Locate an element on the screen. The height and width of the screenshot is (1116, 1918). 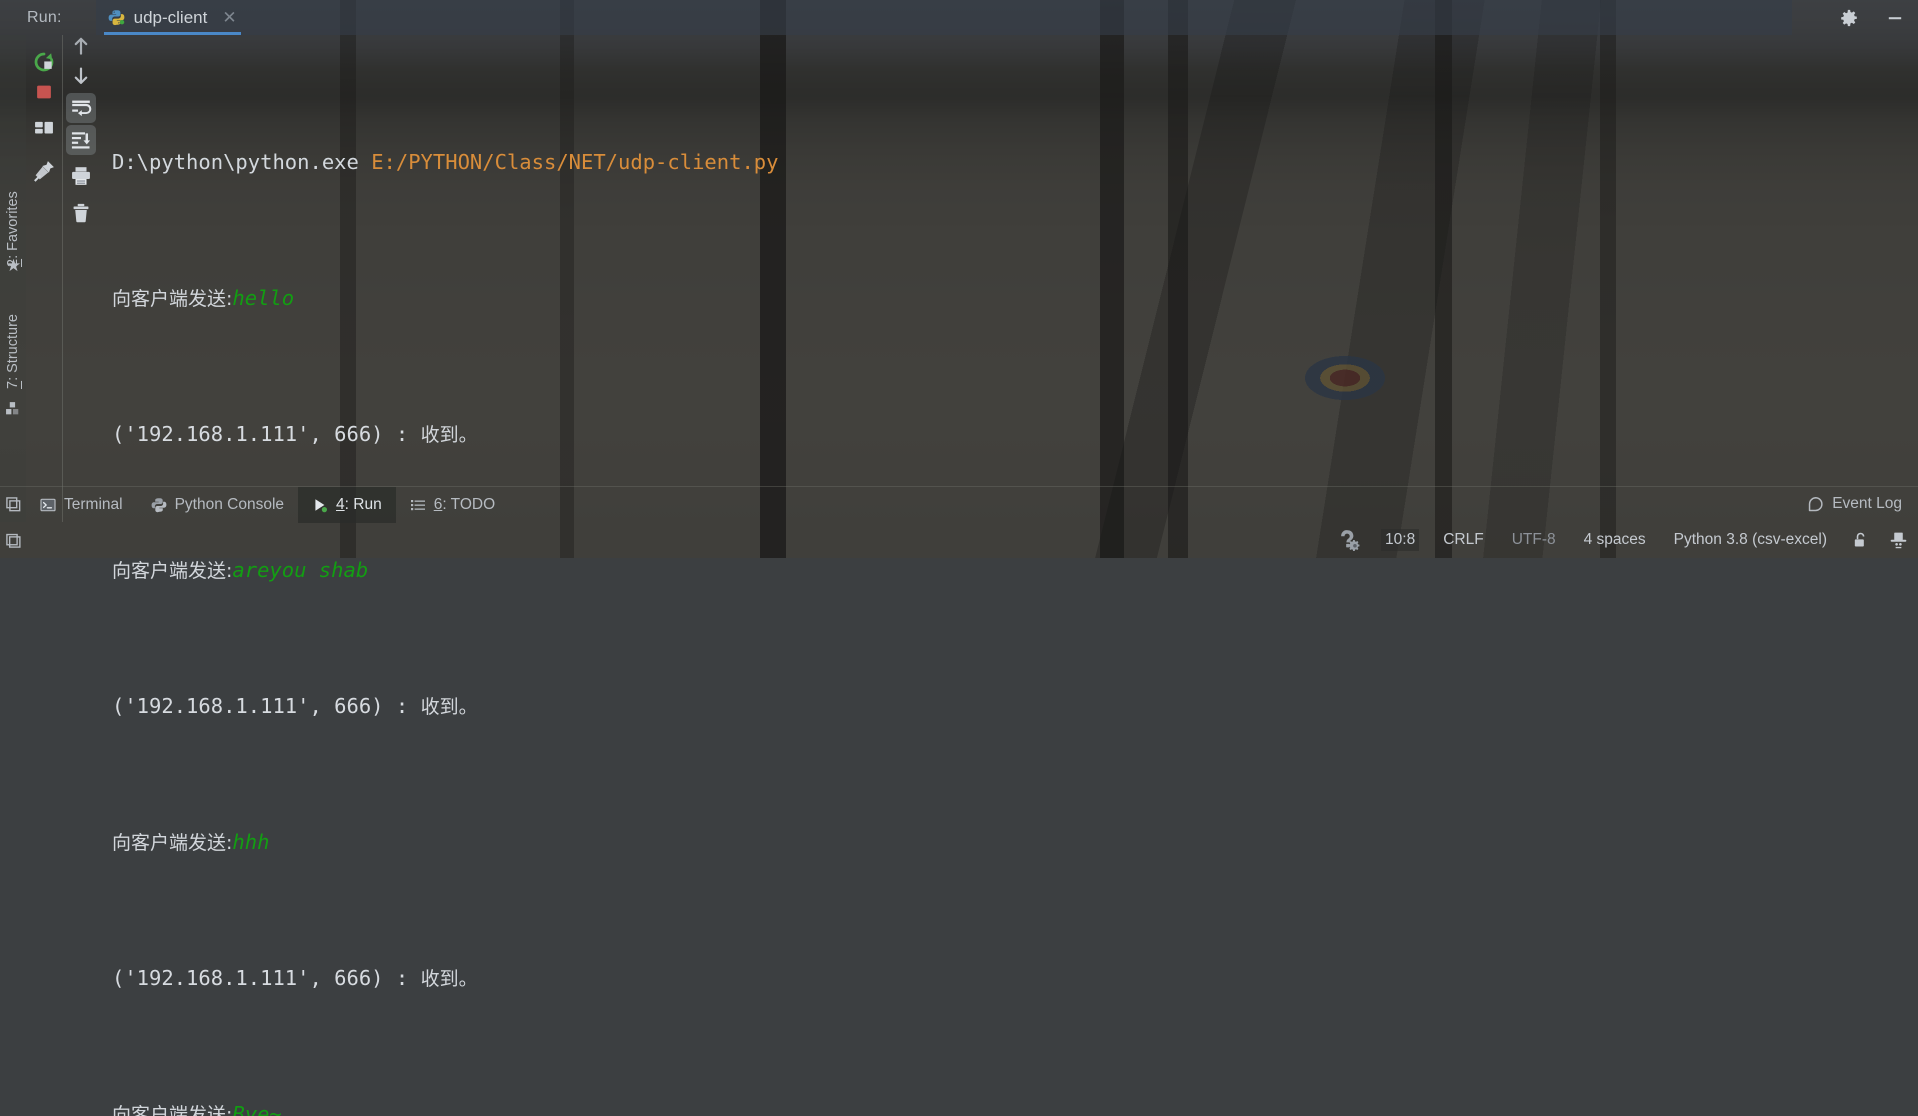
print-icon is located at coordinates (81, 176).